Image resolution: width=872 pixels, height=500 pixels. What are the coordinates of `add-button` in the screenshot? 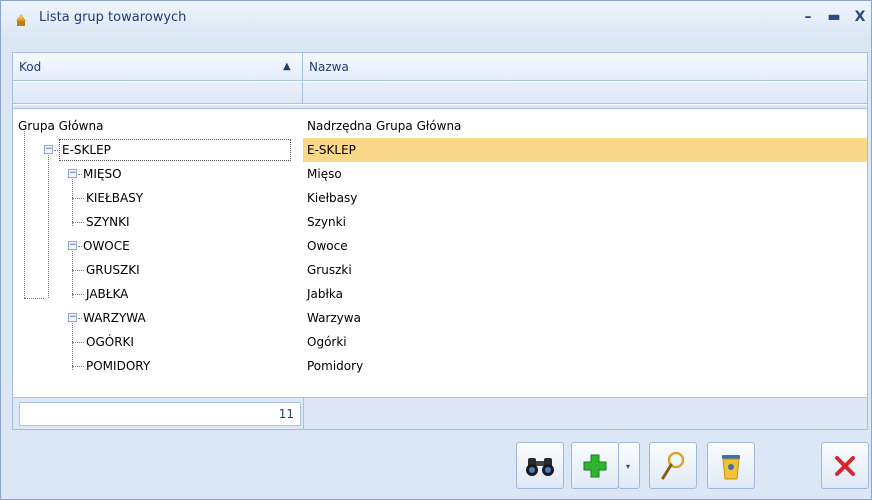 It's located at (595, 465).